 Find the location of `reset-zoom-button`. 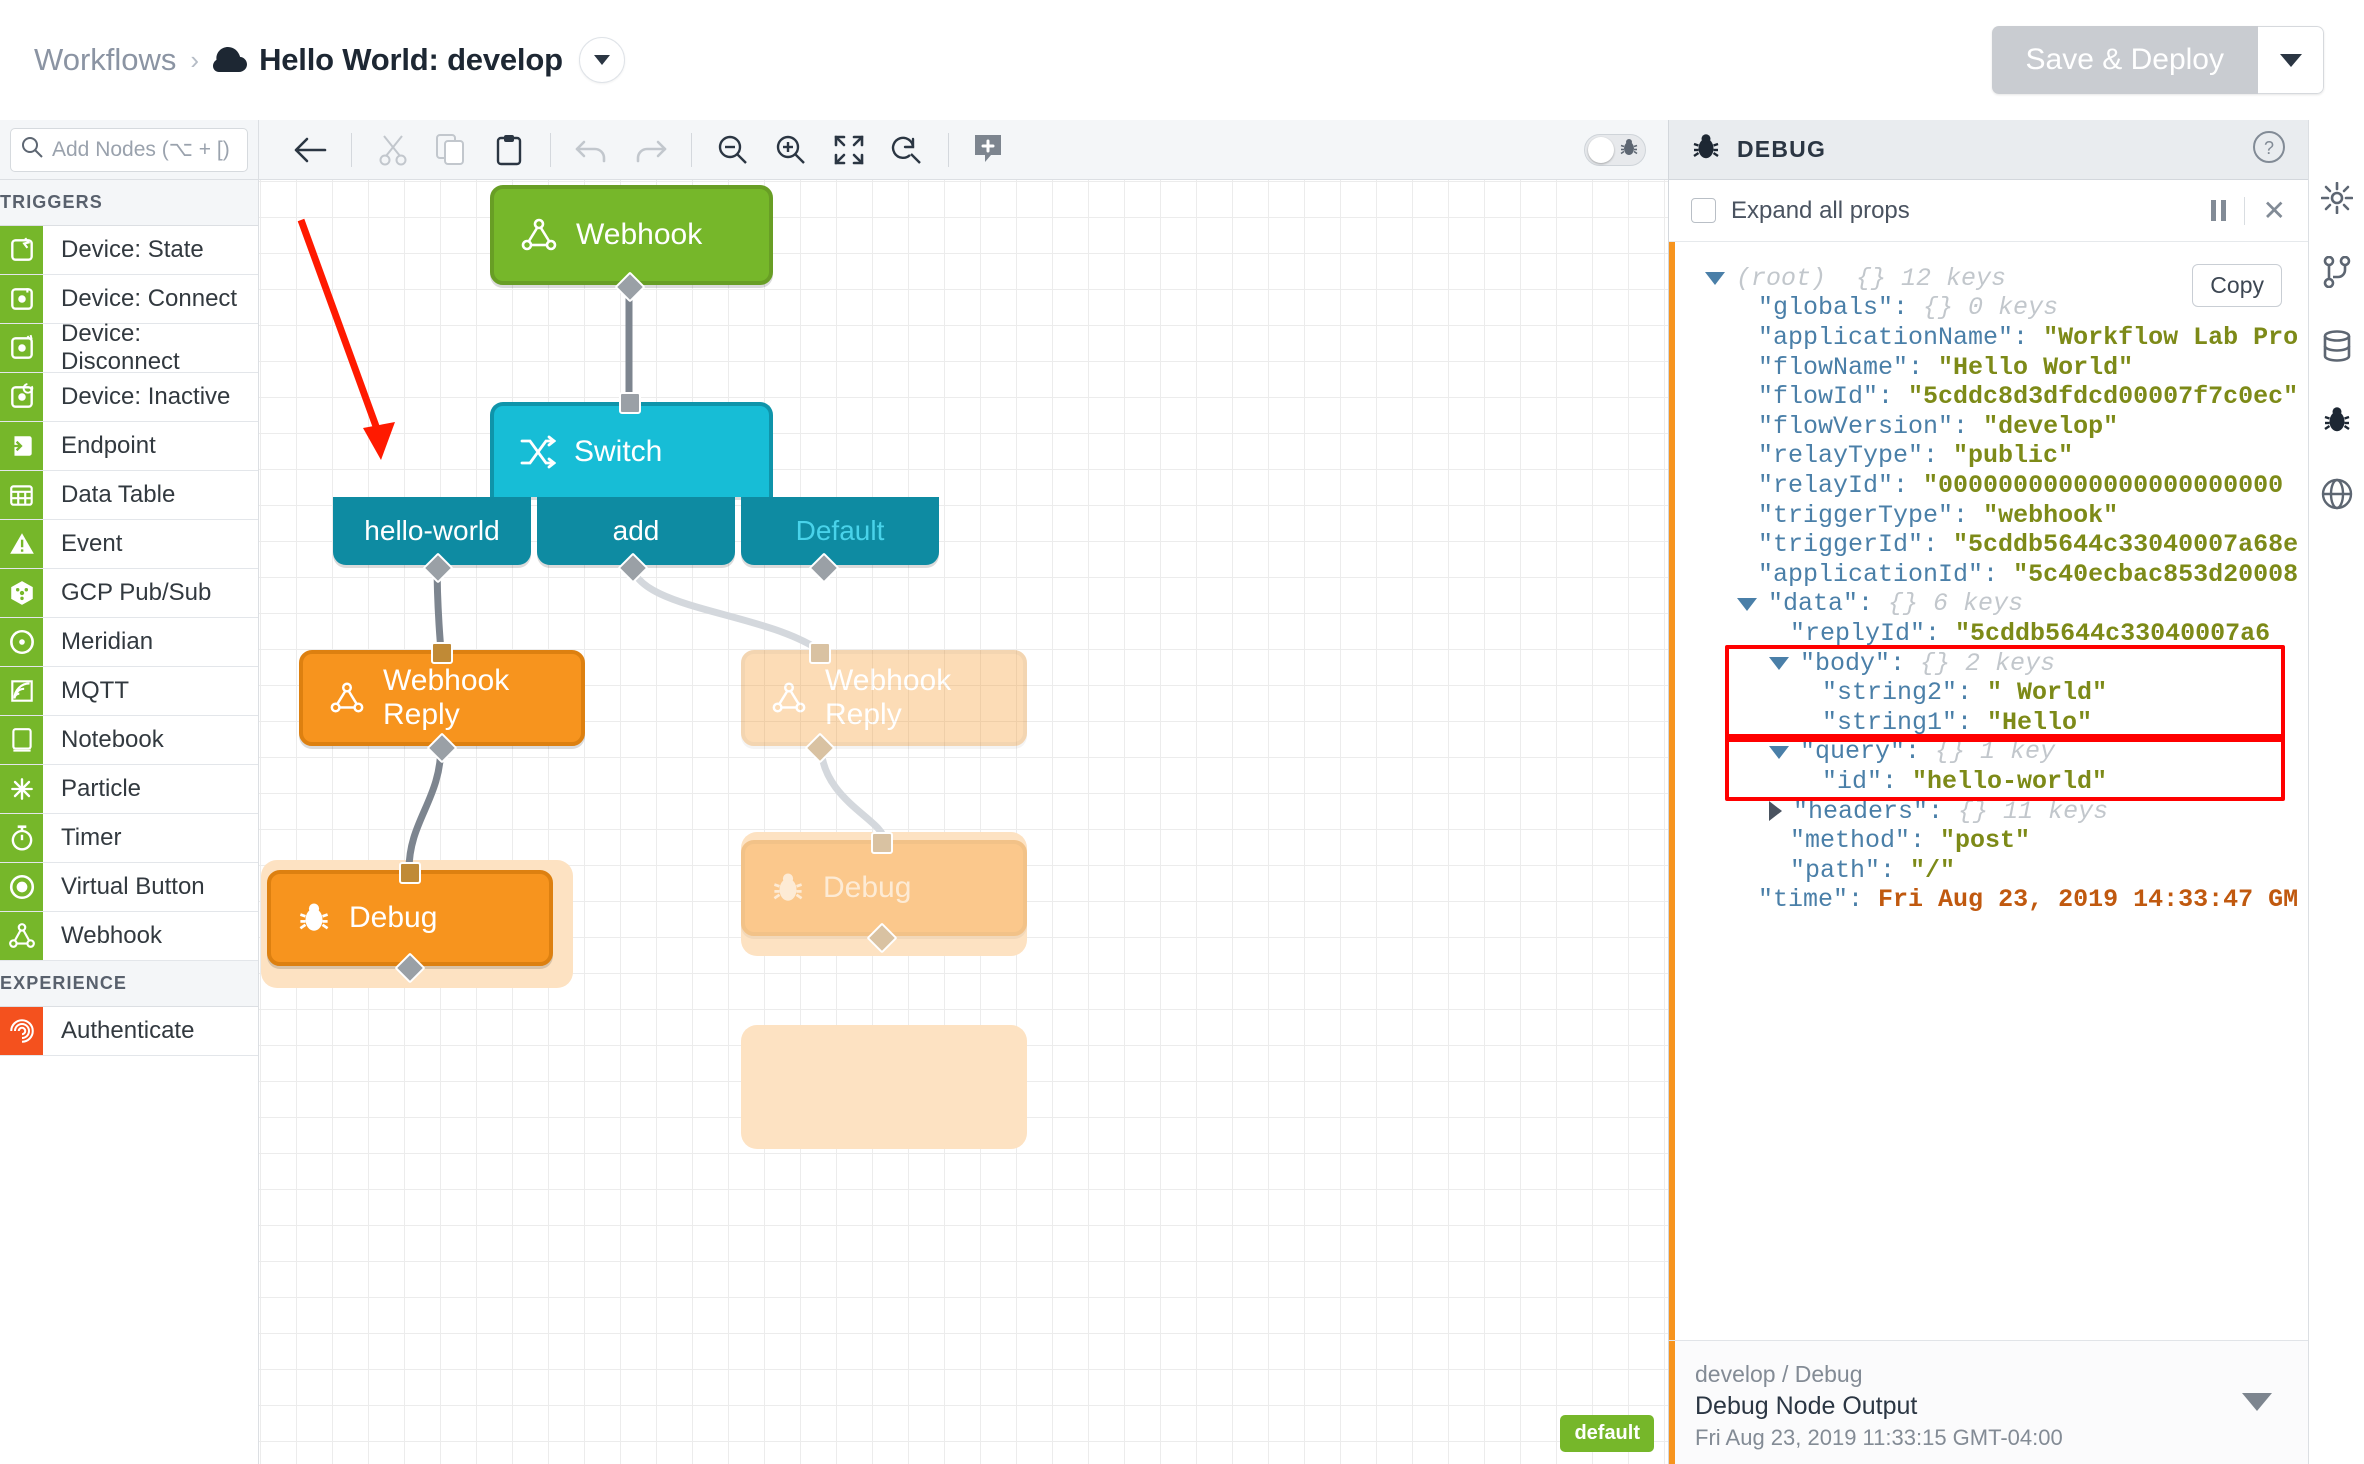

reset-zoom-button is located at coordinates (907, 150).